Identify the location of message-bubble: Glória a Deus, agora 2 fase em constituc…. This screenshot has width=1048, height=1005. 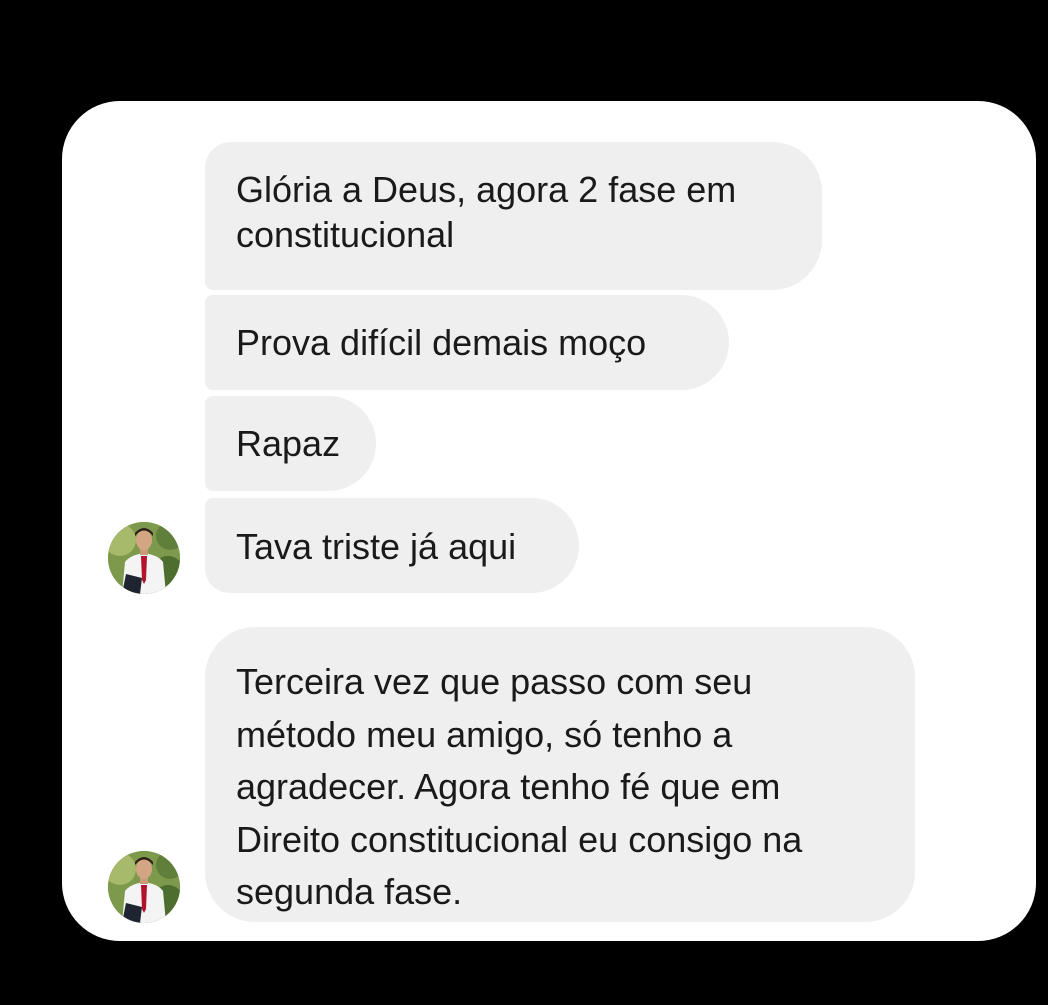
(513, 216).